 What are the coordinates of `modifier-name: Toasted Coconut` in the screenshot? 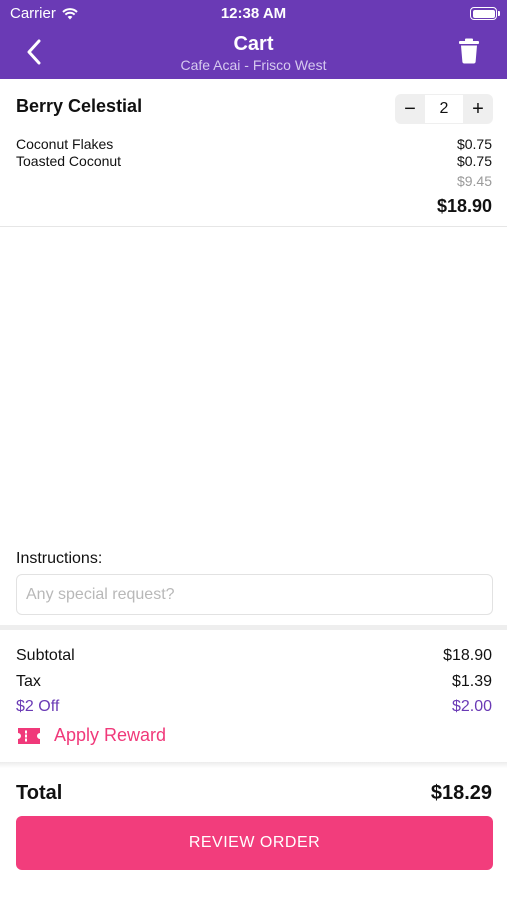 It's located at (69, 161).